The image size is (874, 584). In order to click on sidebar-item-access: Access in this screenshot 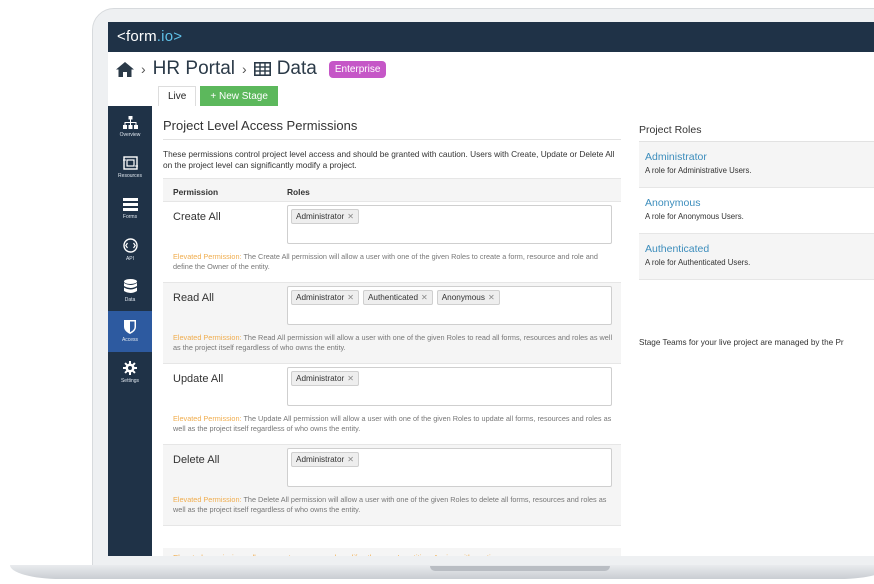, I will do `click(130, 331)`.